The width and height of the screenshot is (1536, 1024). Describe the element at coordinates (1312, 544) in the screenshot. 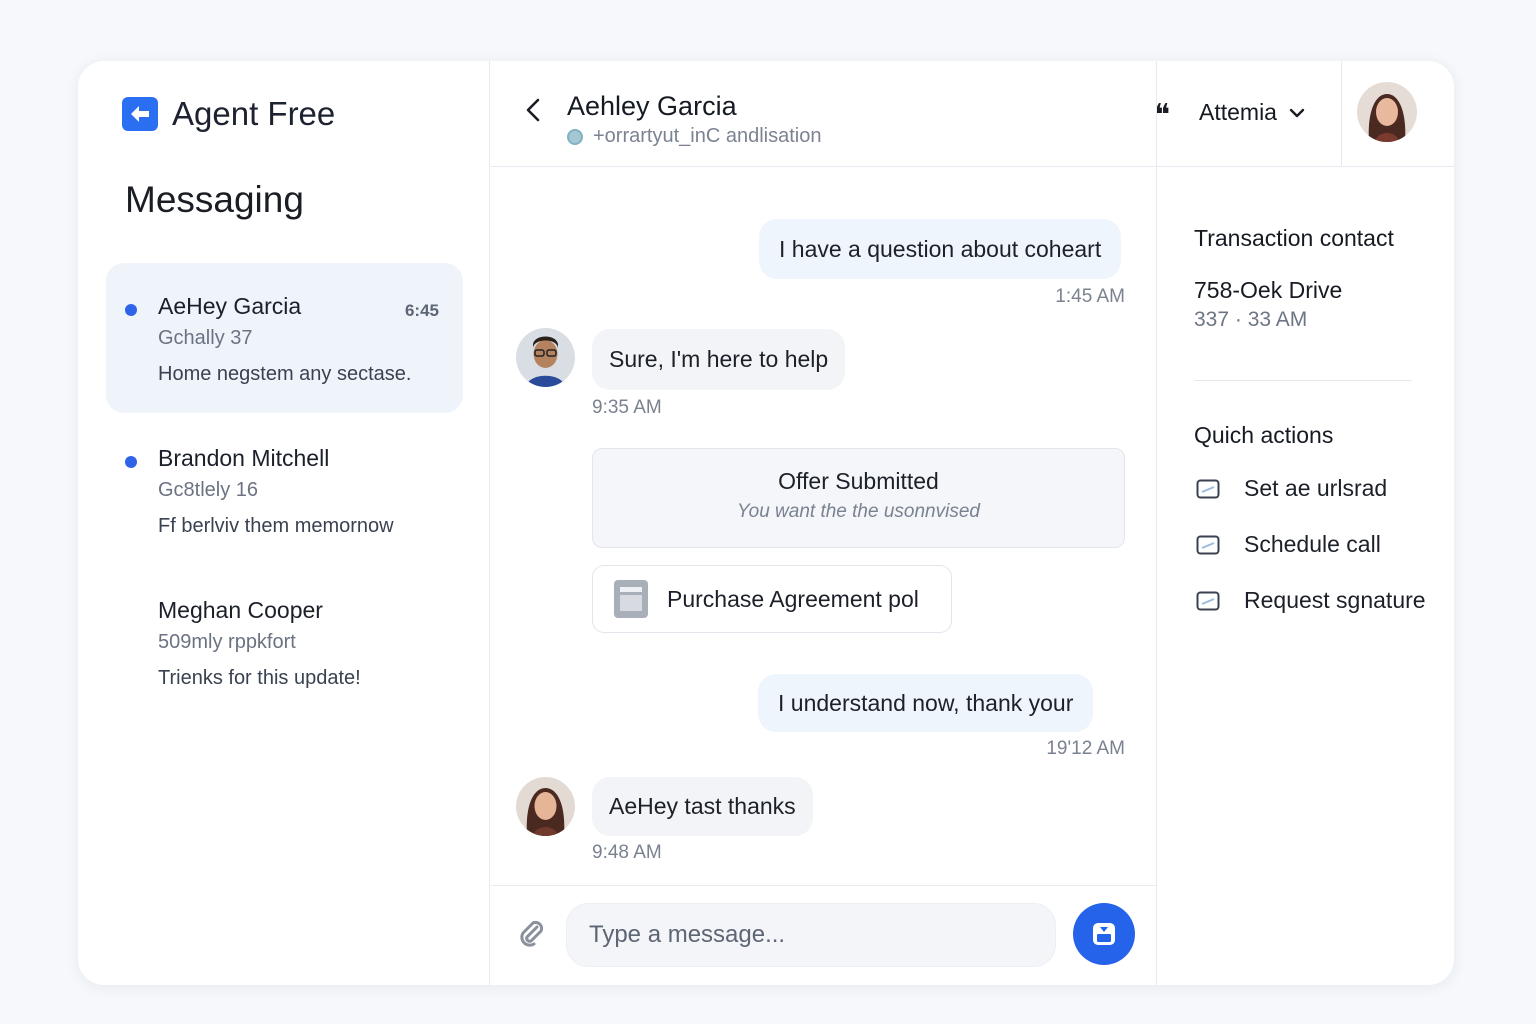

I see `quick-action-label: Schedule call` at that location.